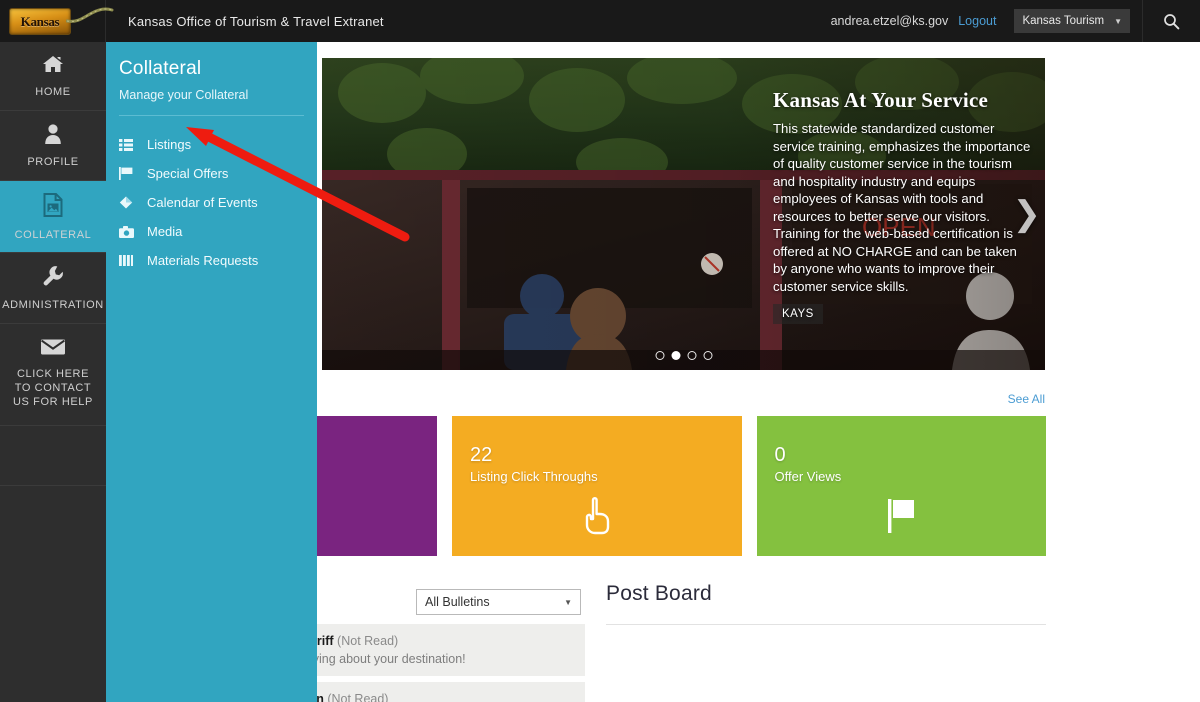 This screenshot has width=1200, height=702. I want to click on envelope-icon, so click(53, 349).